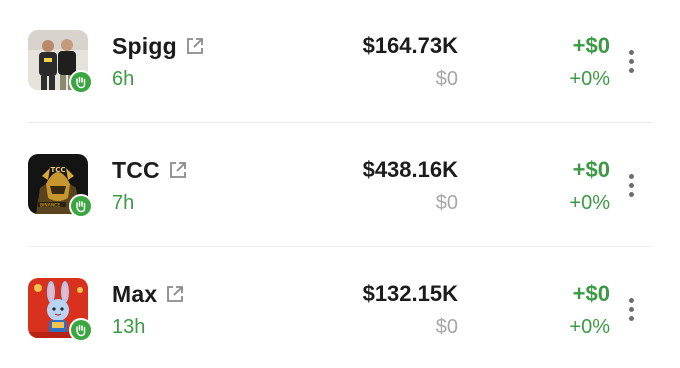  What do you see at coordinates (60, 186) in the screenshot?
I see `avatar: TCC BINANCE` at bounding box center [60, 186].